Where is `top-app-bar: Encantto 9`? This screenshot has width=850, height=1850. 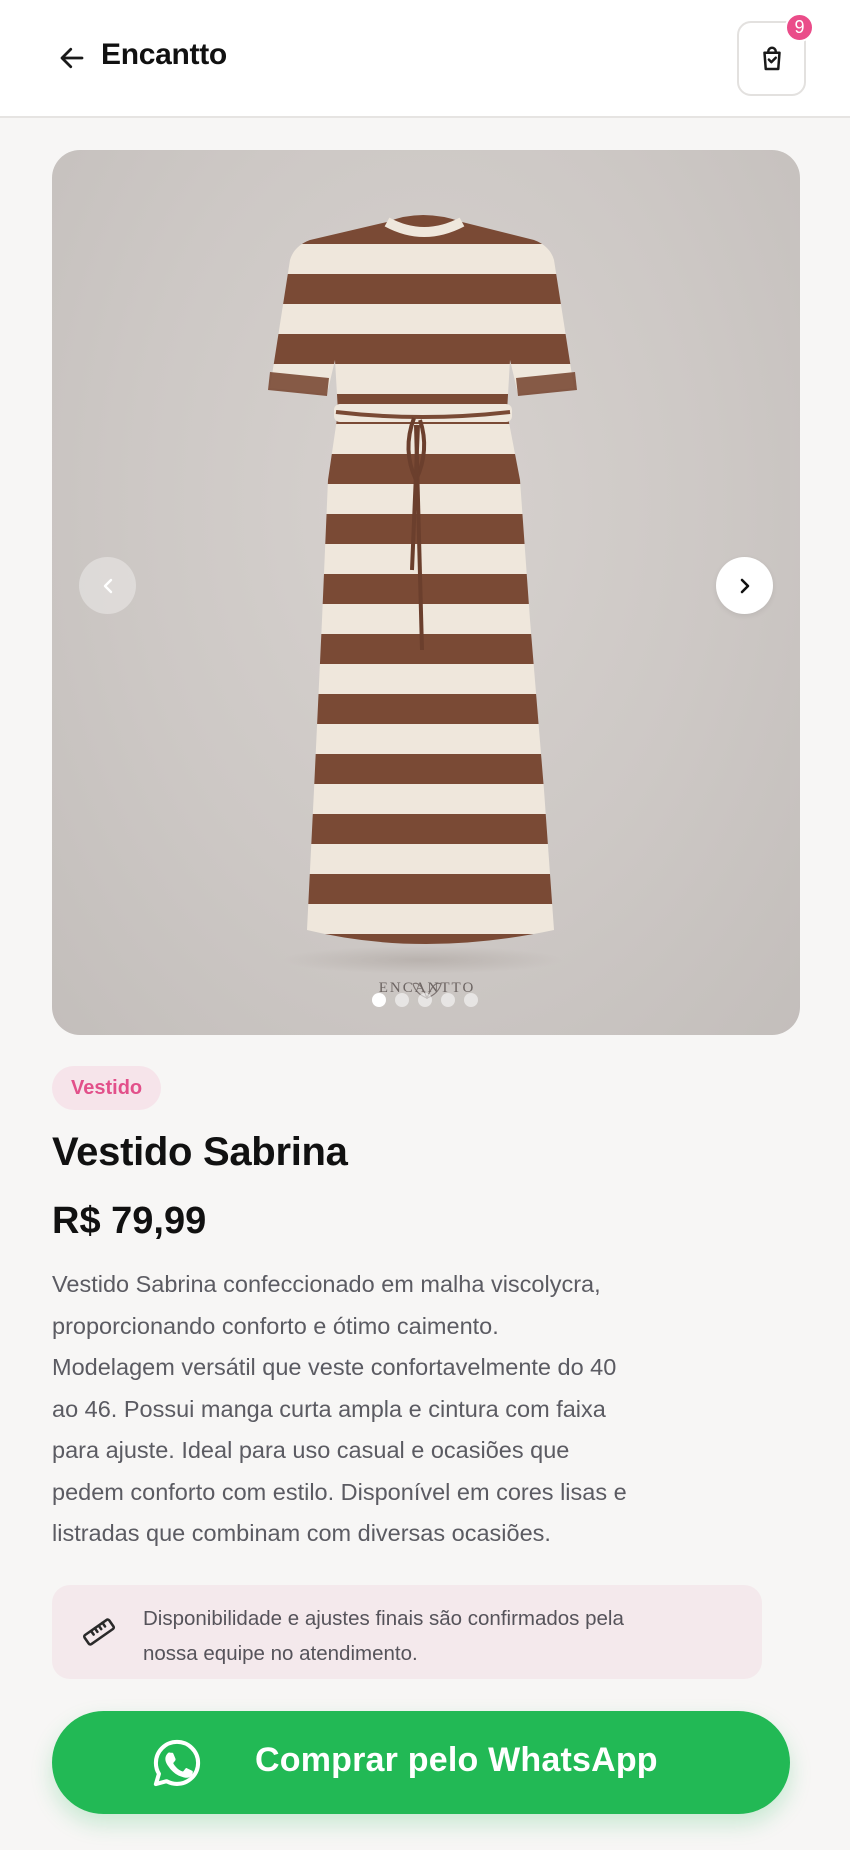
top-app-bar: Encantto 9 is located at coordinates (425, 59).